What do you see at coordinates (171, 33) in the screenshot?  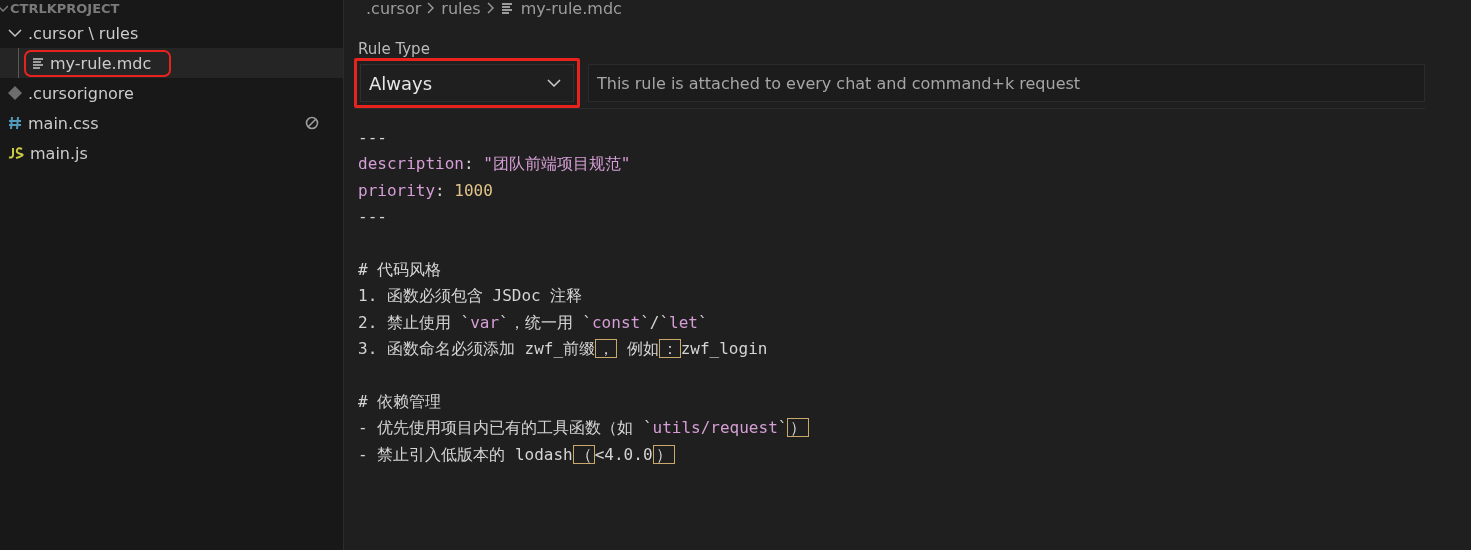 I see `file-tree-item: .cursor \ rules` at bounding box center [171, 33].